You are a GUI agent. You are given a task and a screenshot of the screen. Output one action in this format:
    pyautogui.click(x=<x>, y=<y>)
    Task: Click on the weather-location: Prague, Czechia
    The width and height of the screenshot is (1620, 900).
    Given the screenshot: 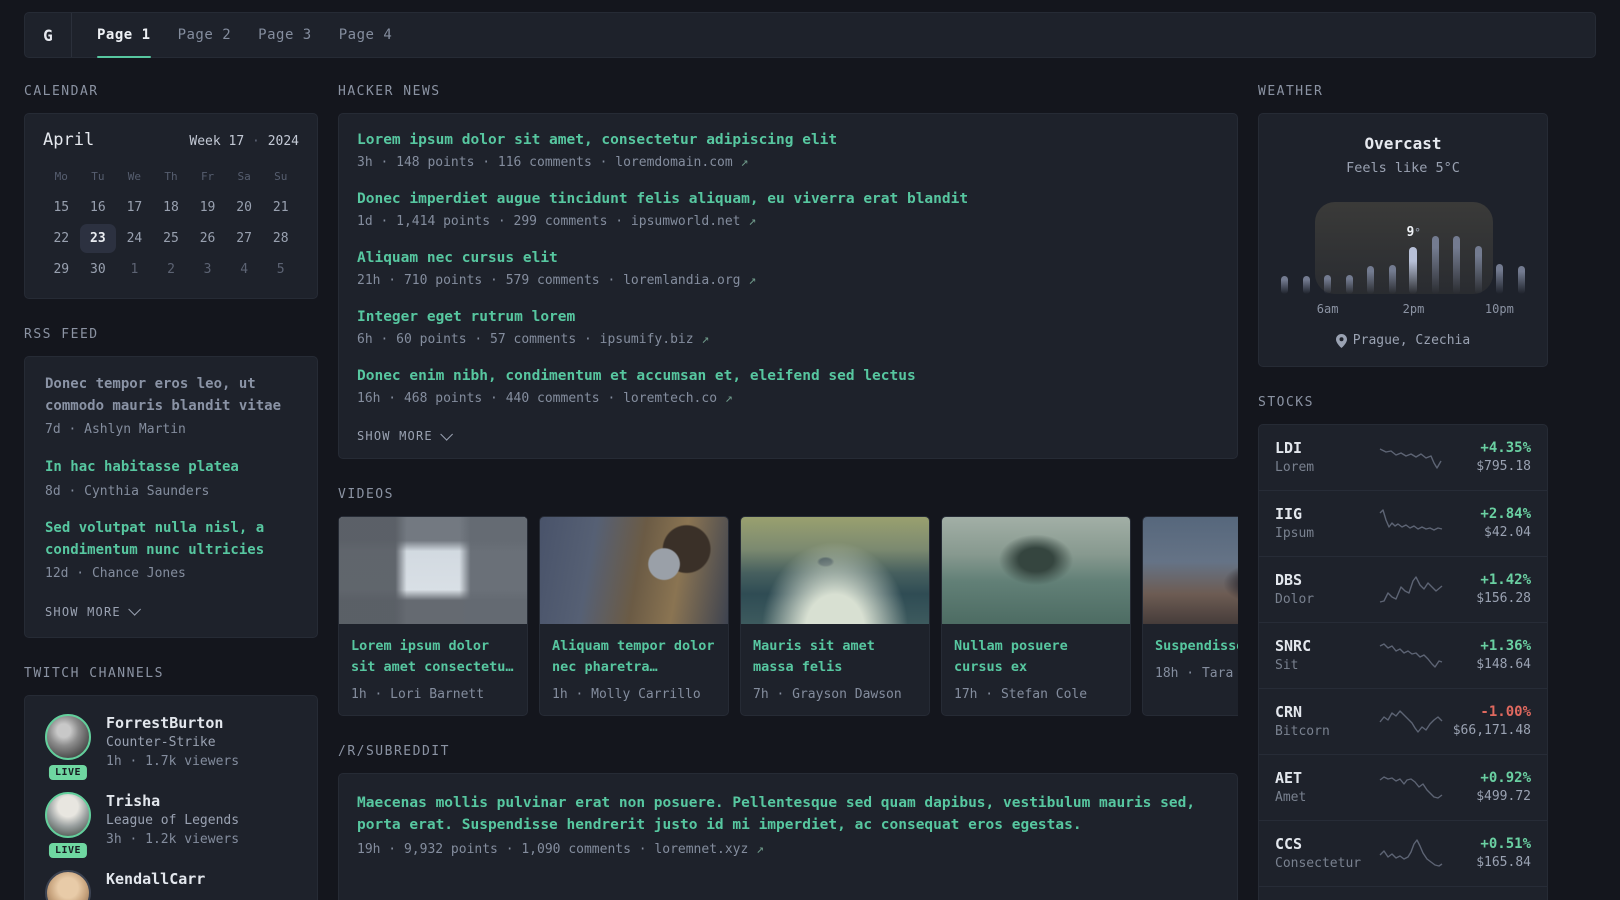 What is the action you would take?
    pyautogui.click(x=1411, y=340)
    